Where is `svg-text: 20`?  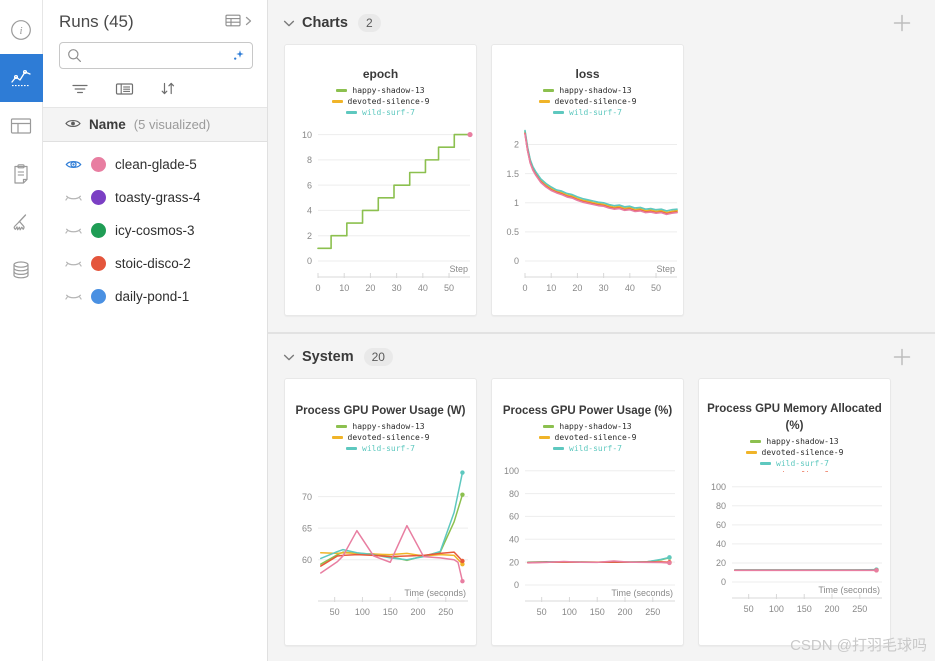
svg-text: 20 is located at coordinates (370, 288).